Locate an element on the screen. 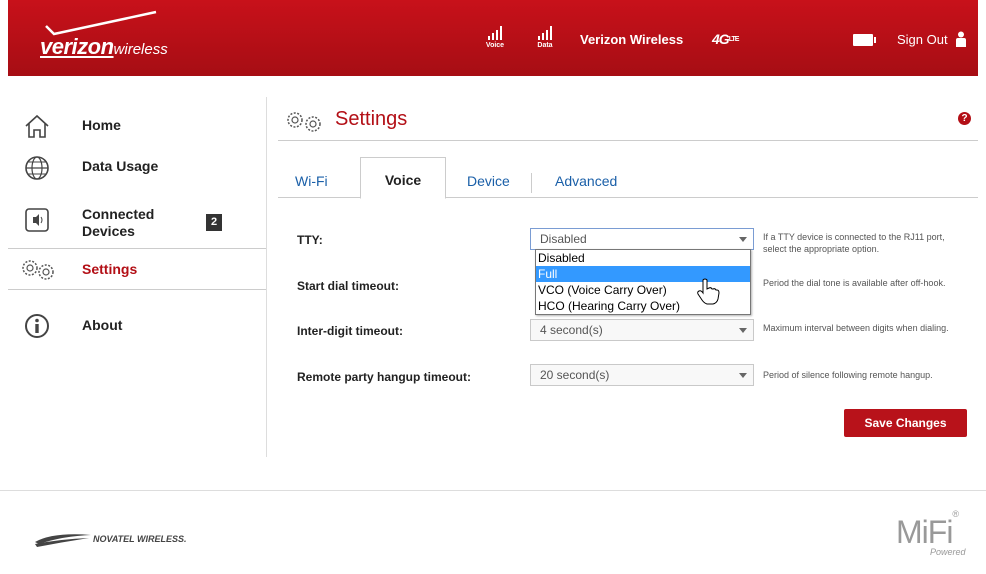 The width and height of the screenshot is (986, 574). sidebar-divider is located at coordinates (266, 277).